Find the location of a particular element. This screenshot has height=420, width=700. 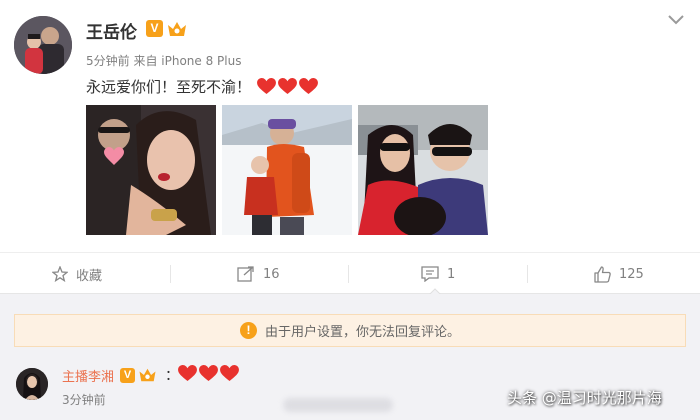

like-button: 125 is located at coordinates (619, 274).